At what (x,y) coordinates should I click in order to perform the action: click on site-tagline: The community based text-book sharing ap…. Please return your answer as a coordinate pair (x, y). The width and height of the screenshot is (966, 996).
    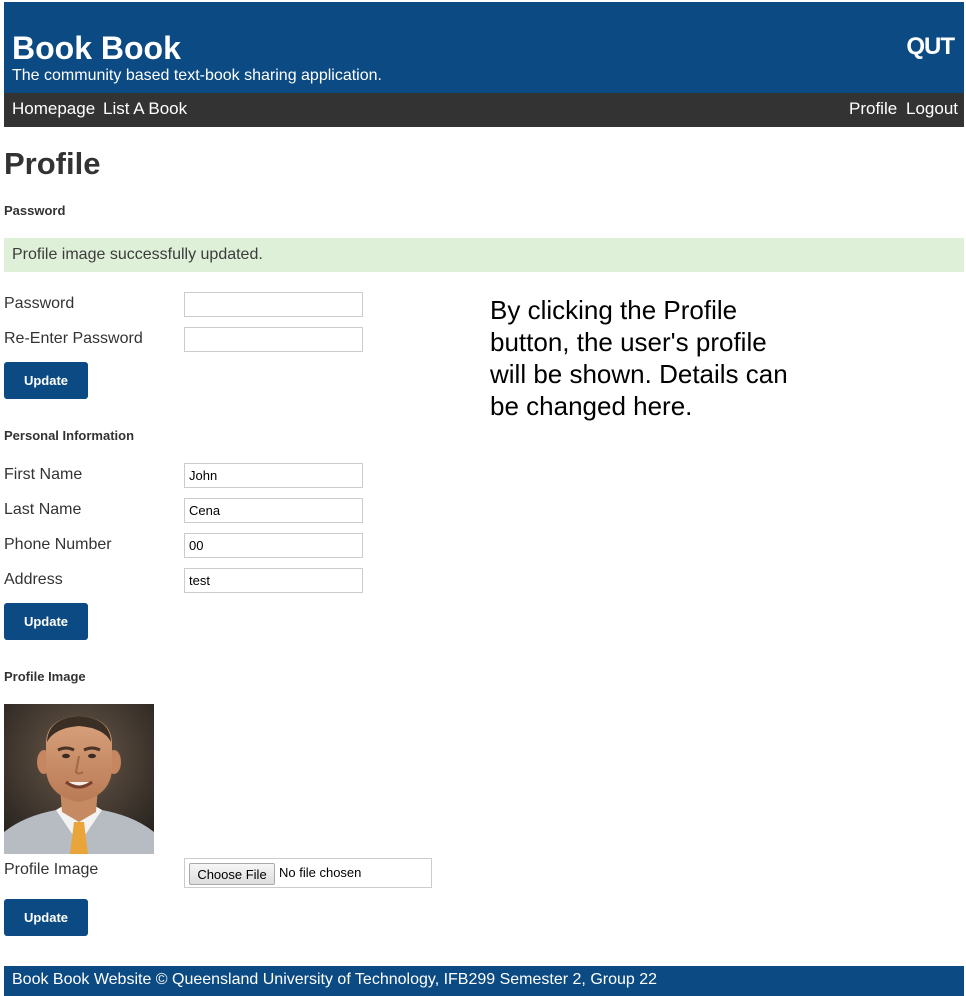
    Looking at the image, I should click on (197, 75).